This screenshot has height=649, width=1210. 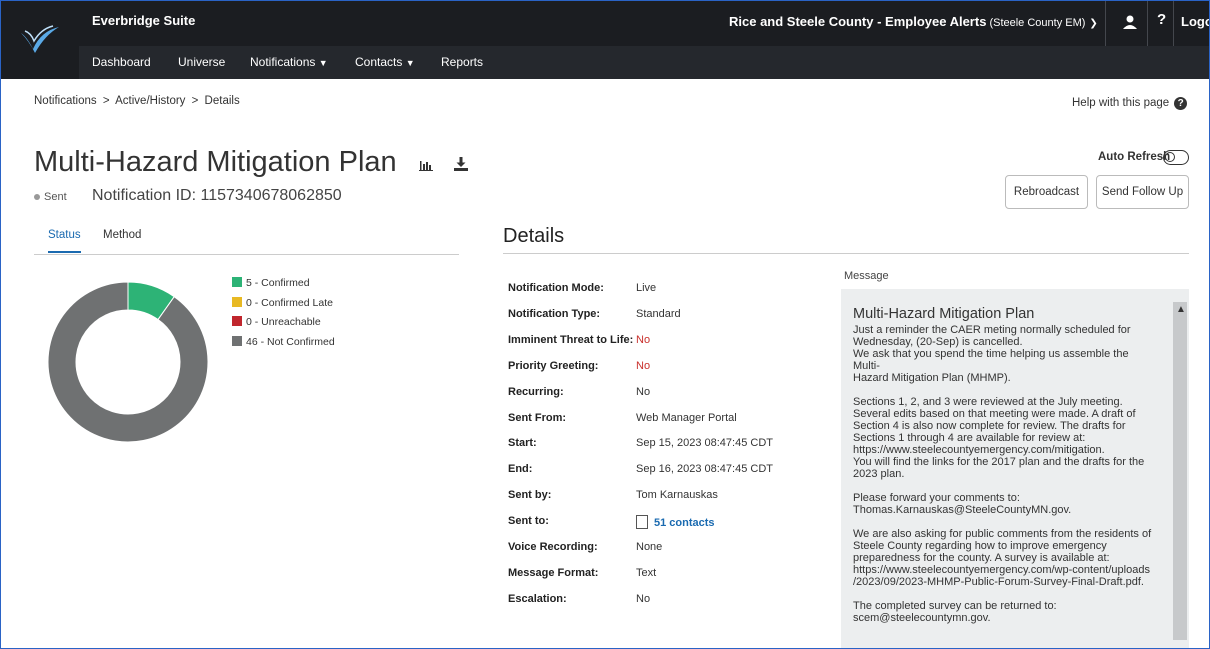 What do you see at coordinates (150, 101) in the screenshot?
I see `breadcrumb-active-history: Active/History` at bounding box center [150, 101].